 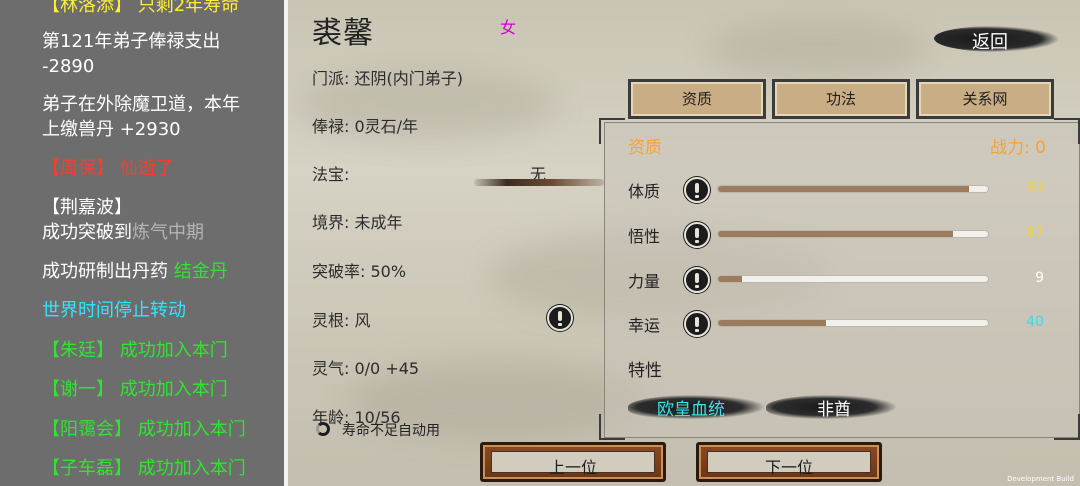 I want to click on log-entry-text: 【谢一】 成功加入本门, so click(x=135, y=389).